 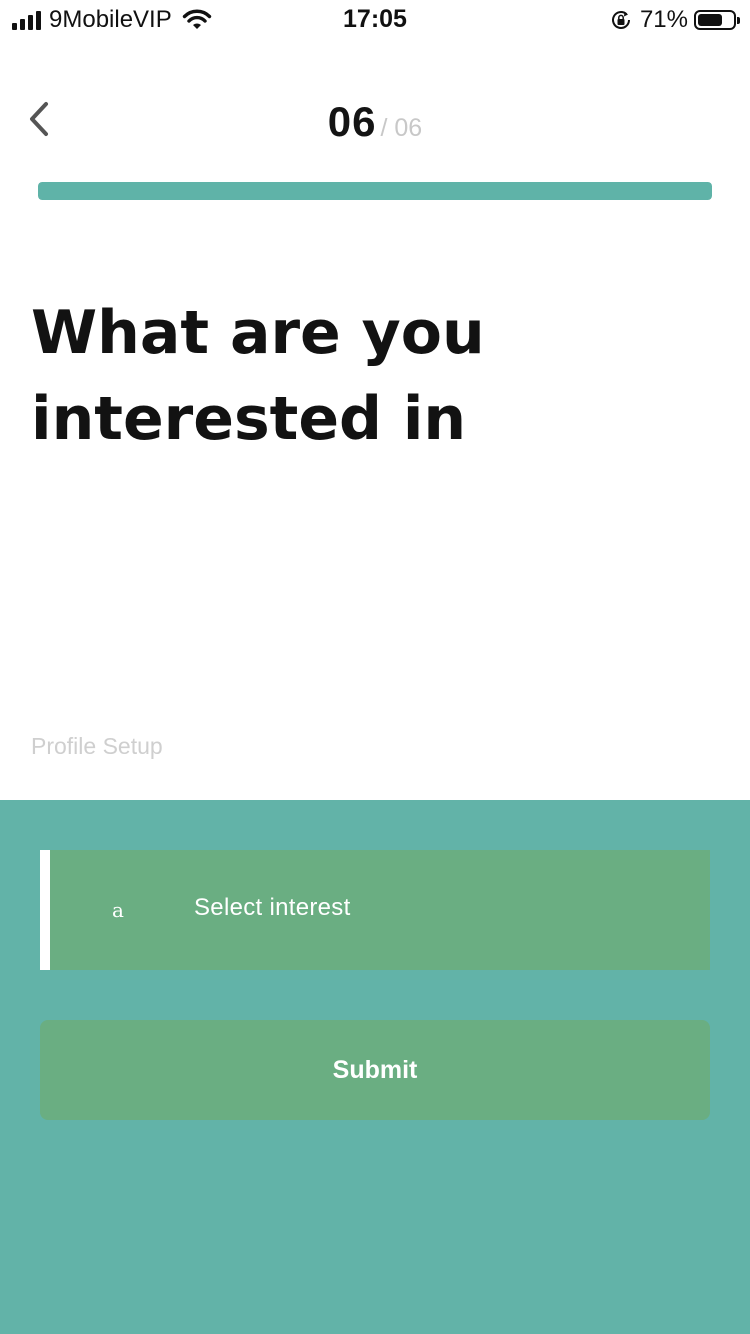 What do you see at coordinates (621, 20) in the screenshot?
I see `rotation-lock-icon` at bounding box center [621, 20].